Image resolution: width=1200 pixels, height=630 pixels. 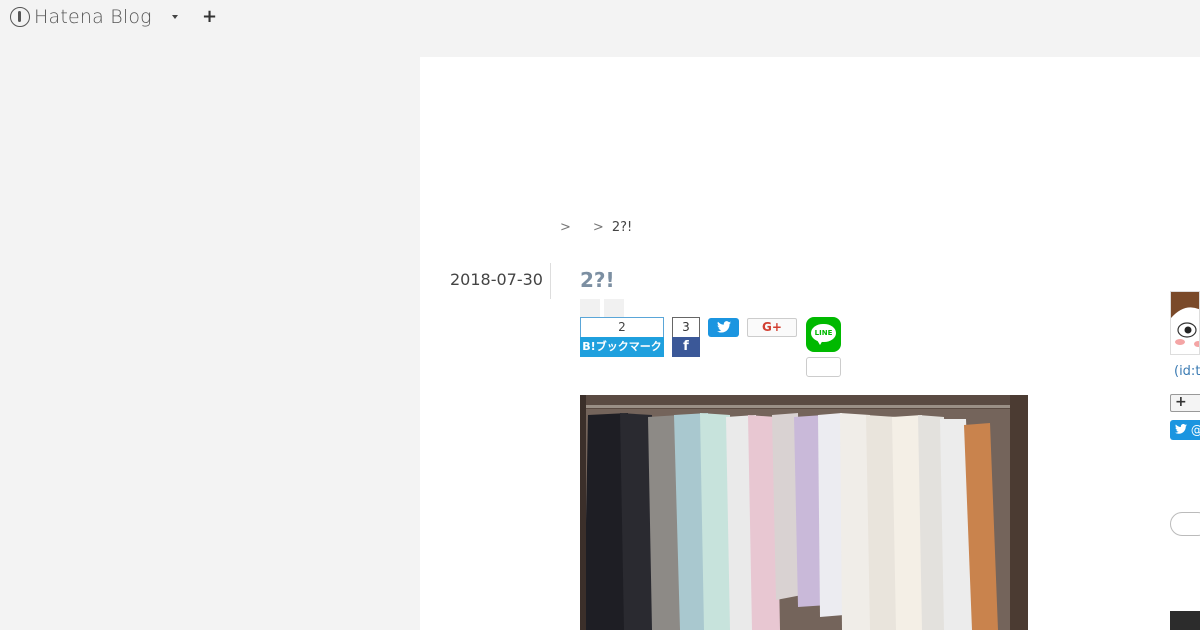 What do you see at coordinates (597, 280) in the screenshot?
I see `entry-title: 2?!` at bounding box center [597, 280].